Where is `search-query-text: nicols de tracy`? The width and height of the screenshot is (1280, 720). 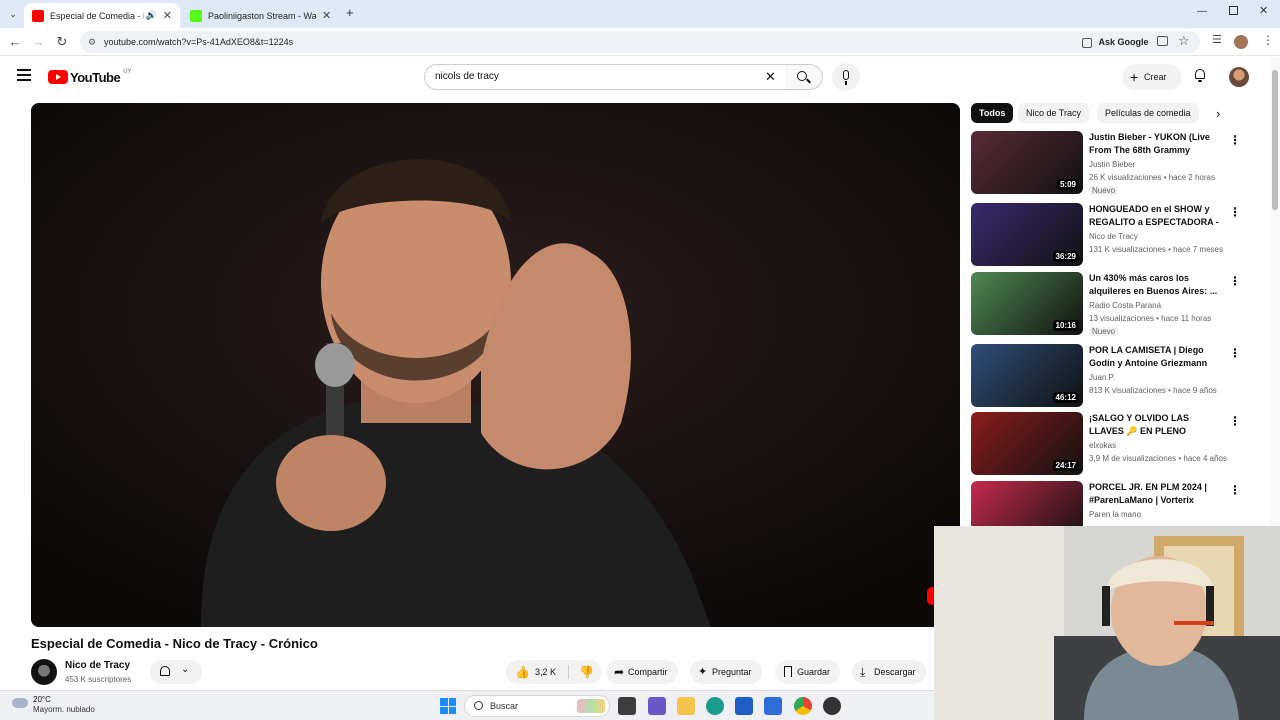
search-query-text: nicols de tracy is located at coordinates (467, 76).